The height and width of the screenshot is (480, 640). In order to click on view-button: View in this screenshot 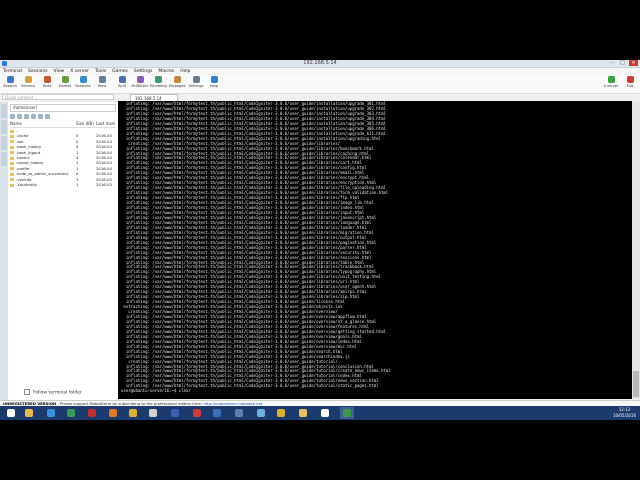, I will do `click(102, 84)`.